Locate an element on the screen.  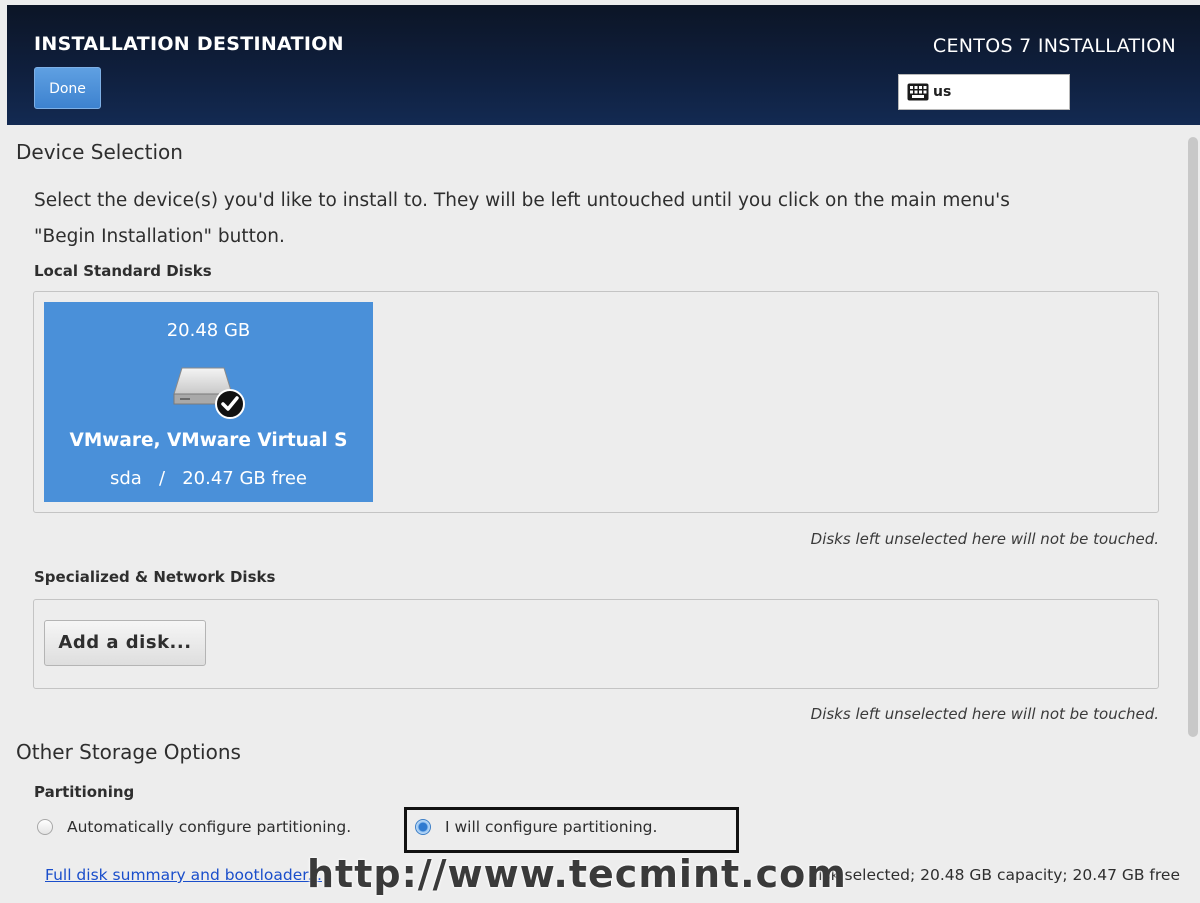
device-selection-title: Device Selection is located at coordinates (99, 152).